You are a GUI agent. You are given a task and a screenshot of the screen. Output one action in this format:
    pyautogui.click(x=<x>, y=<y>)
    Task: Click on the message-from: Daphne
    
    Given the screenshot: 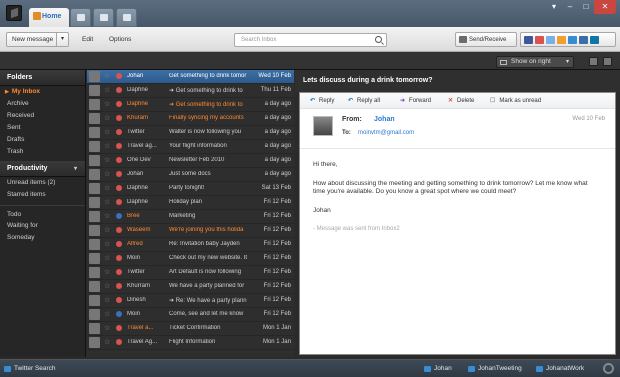 What is the action you would take?
    pyautogui.click(x=138, y=90)
    